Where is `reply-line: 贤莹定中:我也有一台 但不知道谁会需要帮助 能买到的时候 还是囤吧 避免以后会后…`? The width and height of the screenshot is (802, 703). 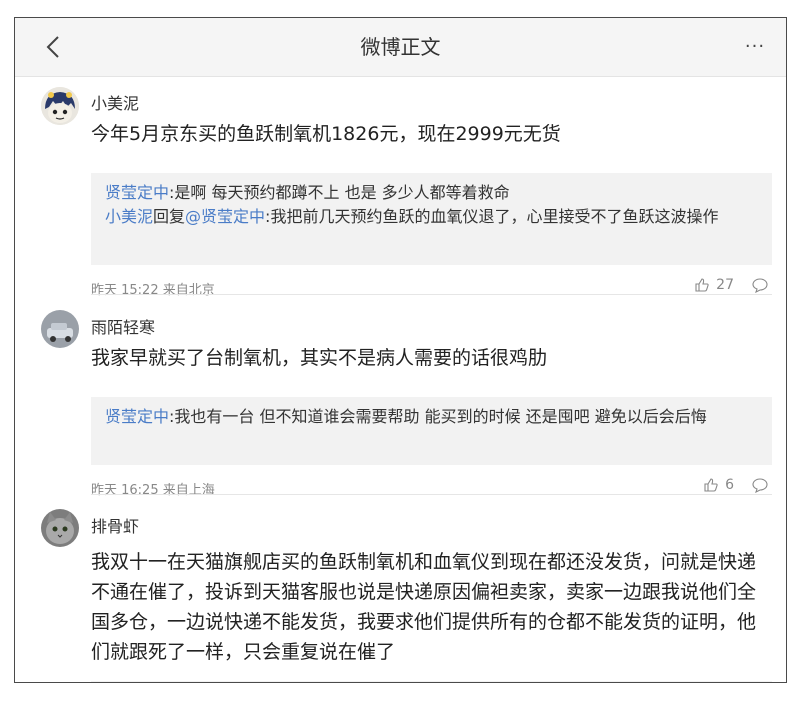 reply-line: 贤莹定中:我也有一台 但不知道谁会需要帮助 能买到的时候 还是囤吧 避免以后会后… is located at coordinates (431, 417).